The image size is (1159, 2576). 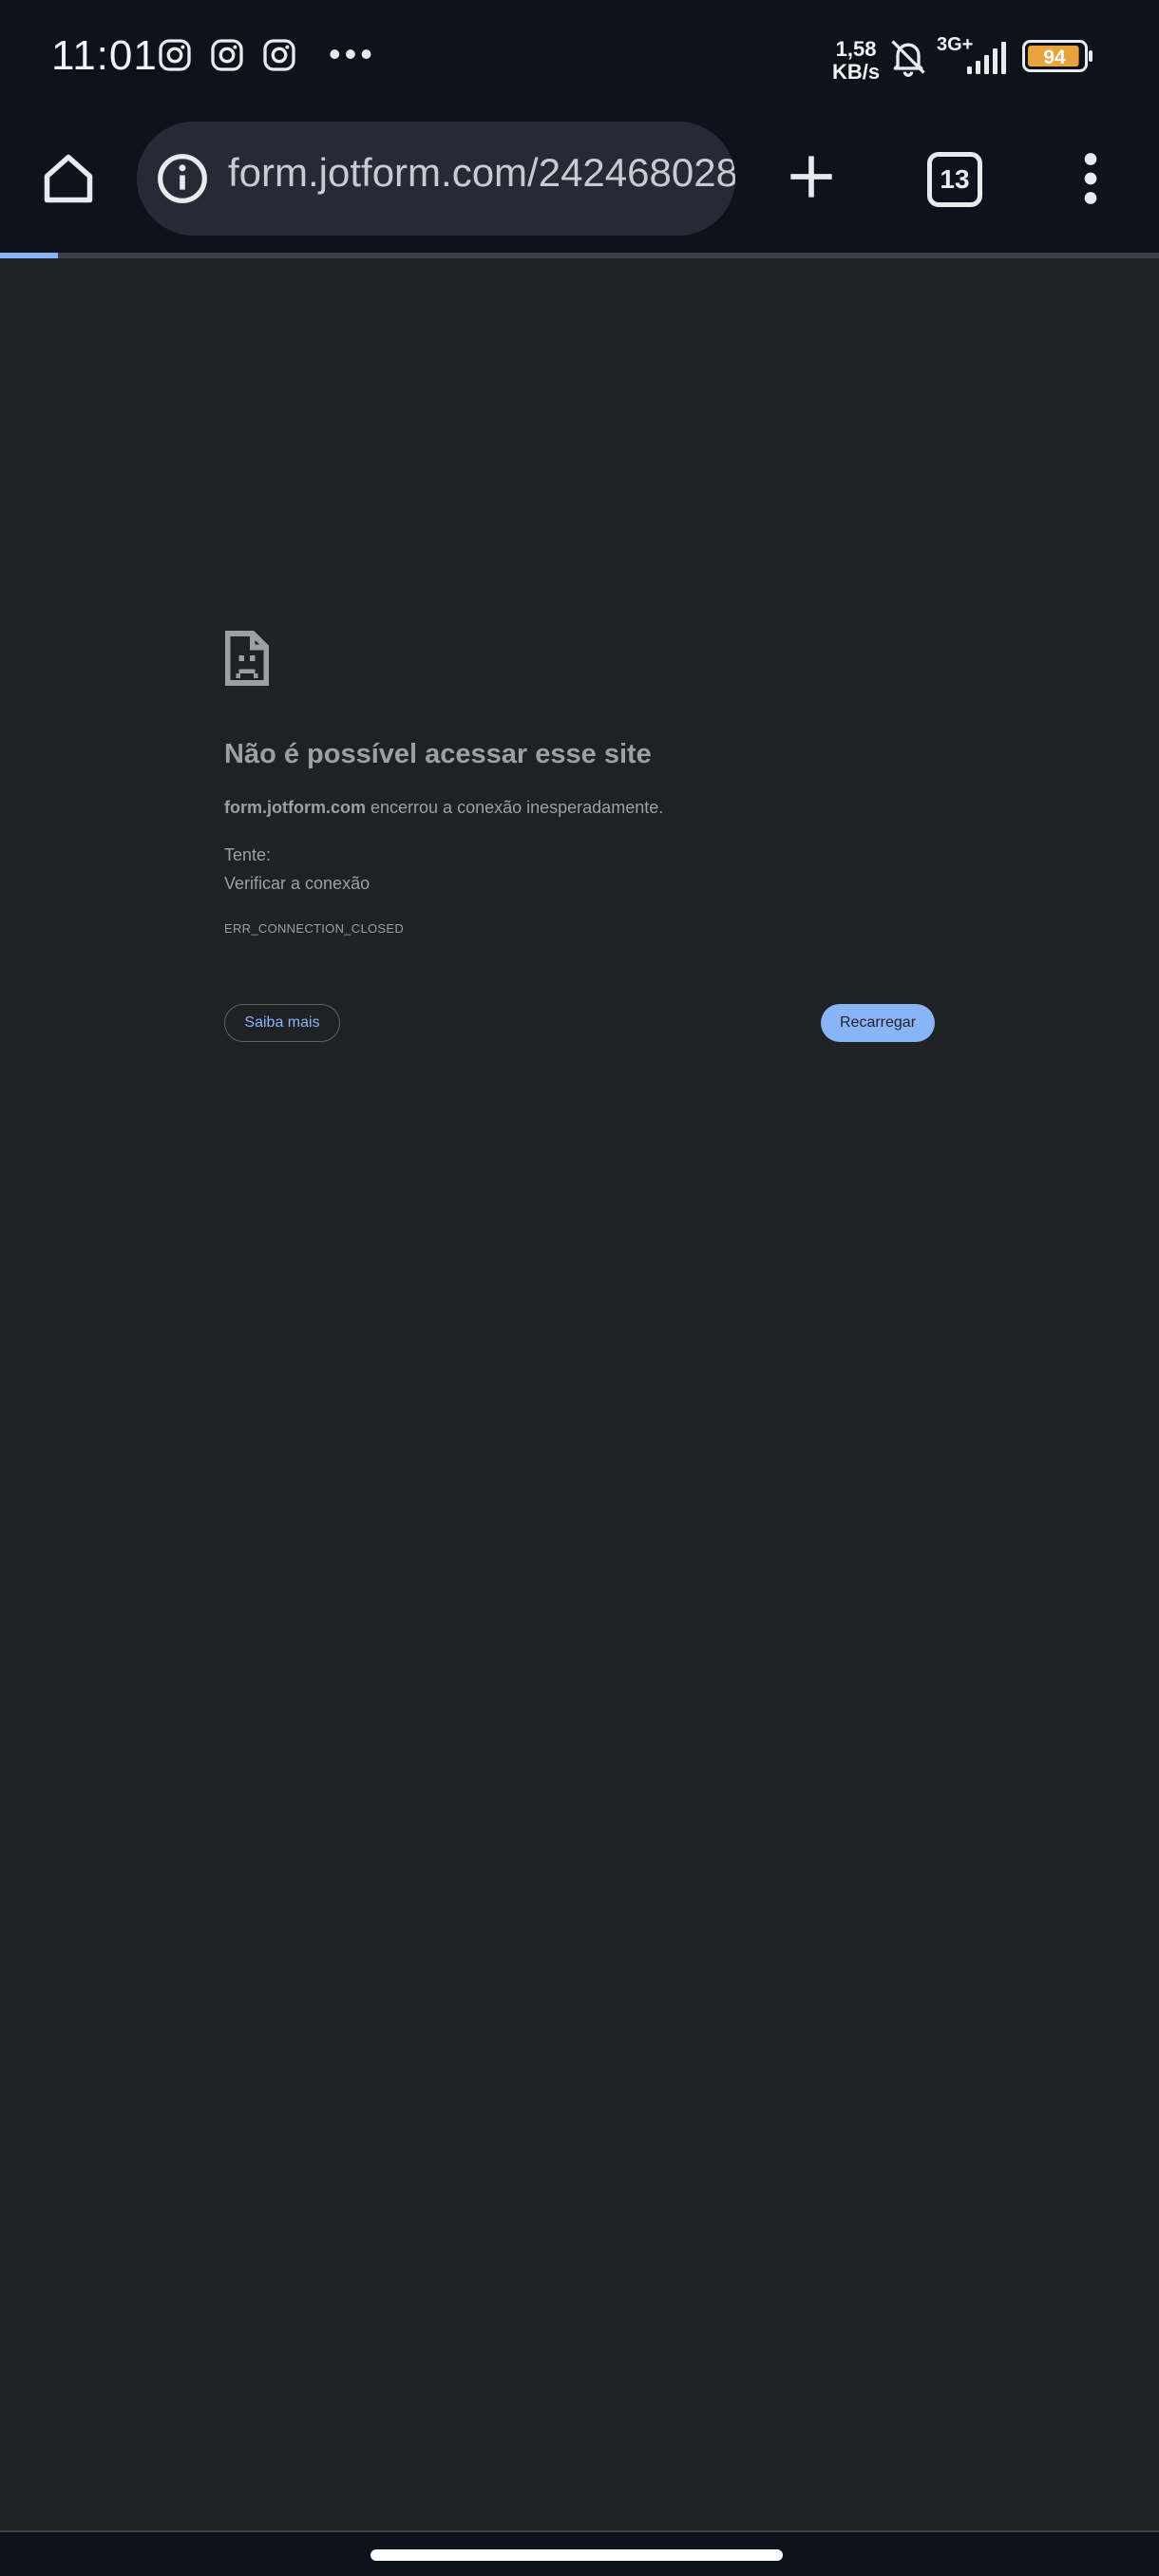 What do you see at coordinates (856, 49) in the screenshot?
I see `network-speed-value: 1,58` at bounding box center [856, 49].